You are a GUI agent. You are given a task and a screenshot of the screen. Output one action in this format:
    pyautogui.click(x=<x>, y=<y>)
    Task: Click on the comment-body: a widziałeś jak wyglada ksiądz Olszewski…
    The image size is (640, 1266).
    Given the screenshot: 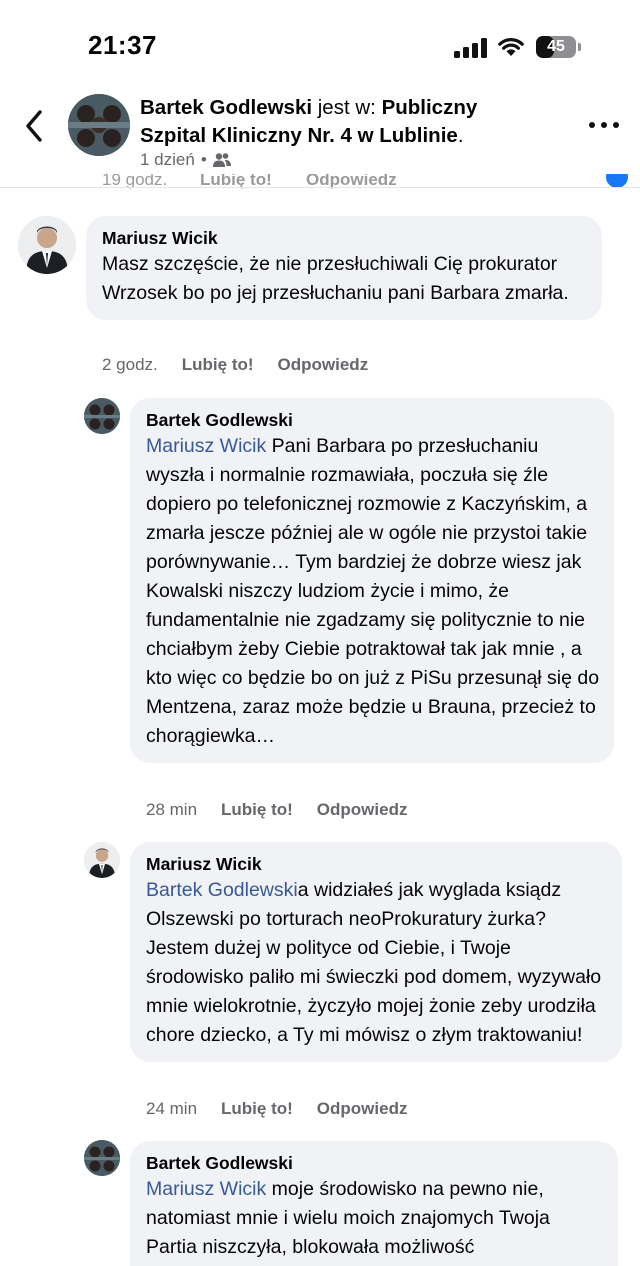 What is the action you would take?
    pyautogui.click(x=374, y=962)
    